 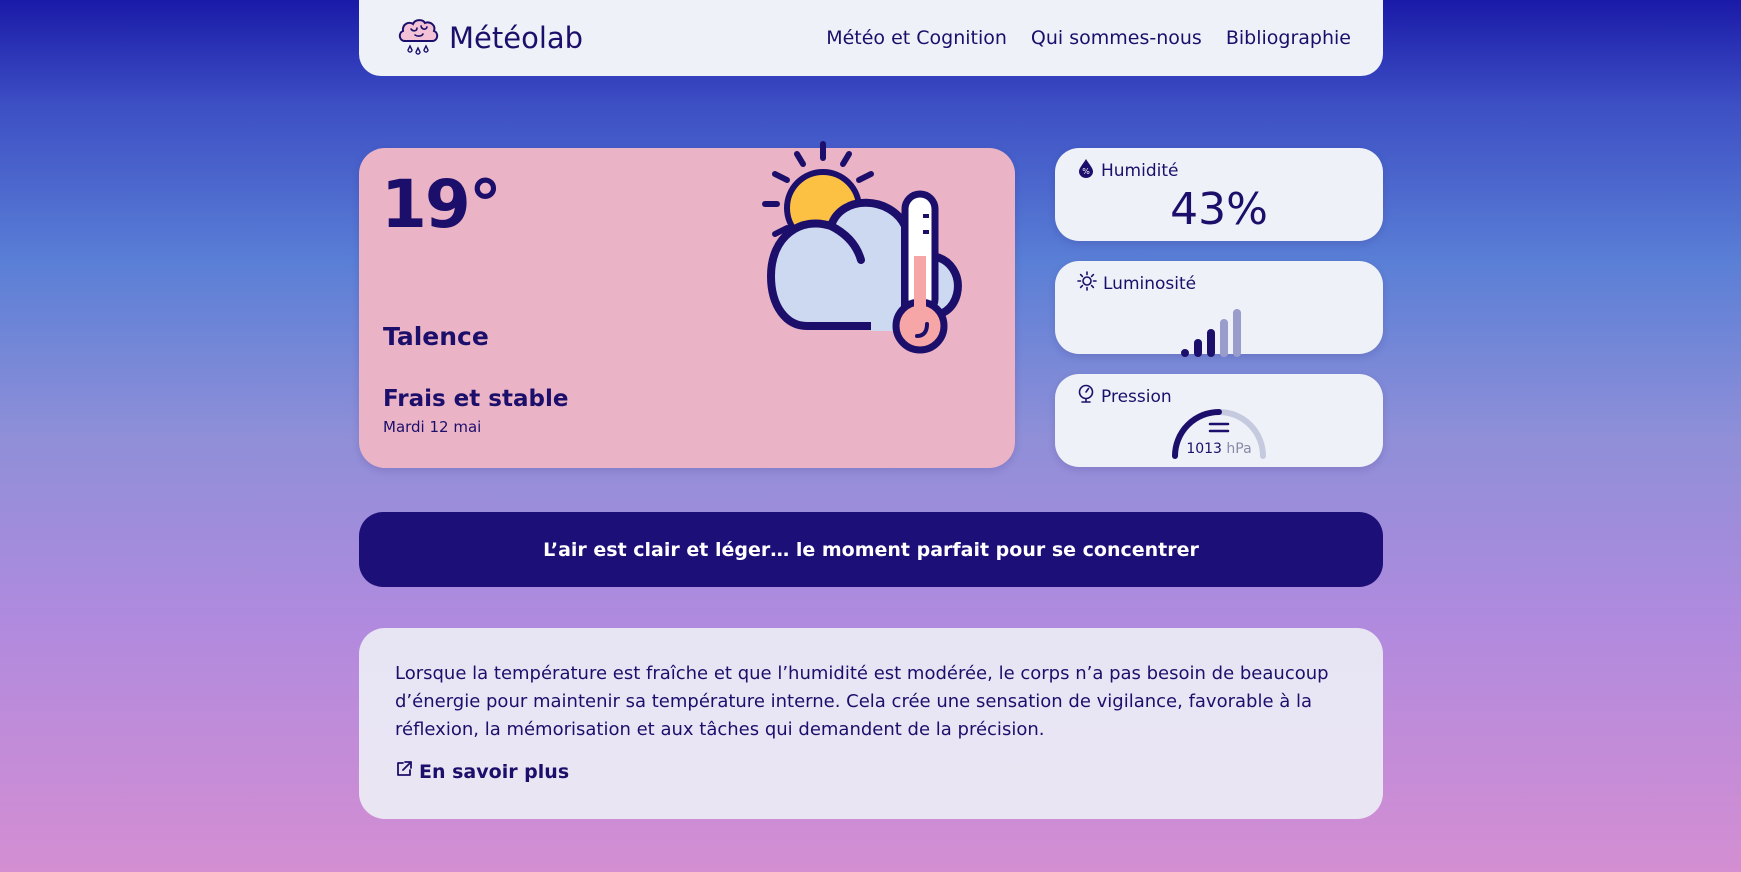 What do you see at coordinates (1239, 449) in the screenshot?
I see `pressure-unit: hPa` at bounding box center [1239, 449].